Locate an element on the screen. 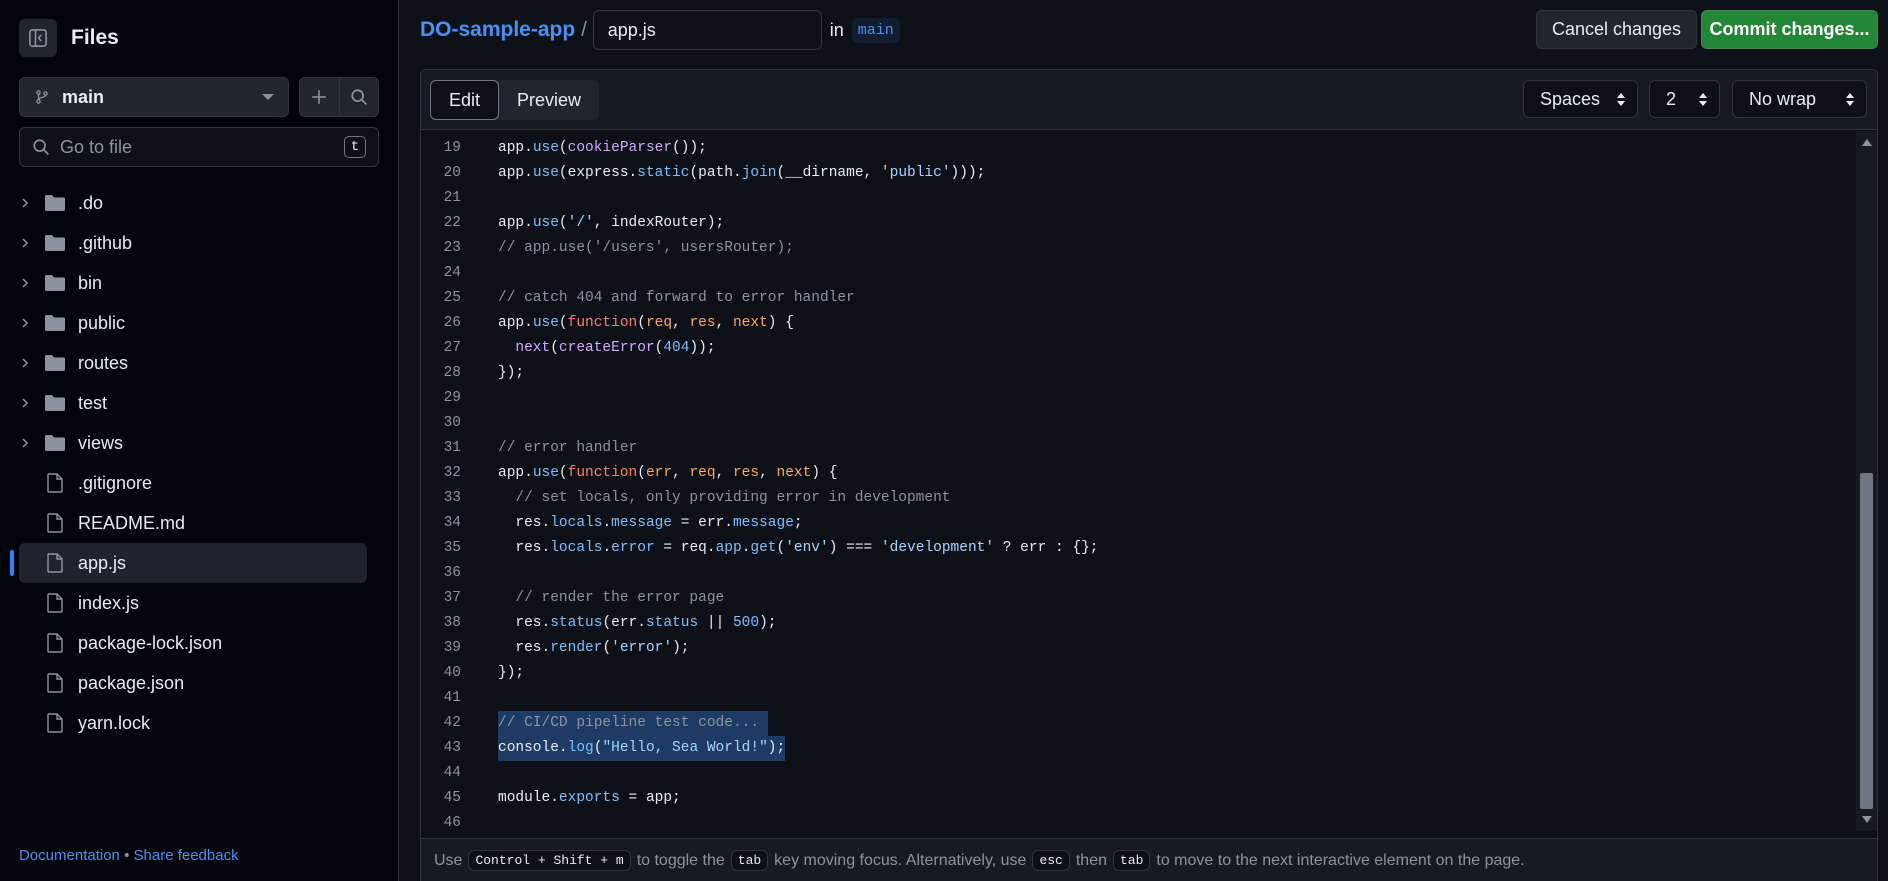 Image resolution: width=1888 pixels, height=881 pixels. code-line: 36 is located at coordinates (1139, 573).